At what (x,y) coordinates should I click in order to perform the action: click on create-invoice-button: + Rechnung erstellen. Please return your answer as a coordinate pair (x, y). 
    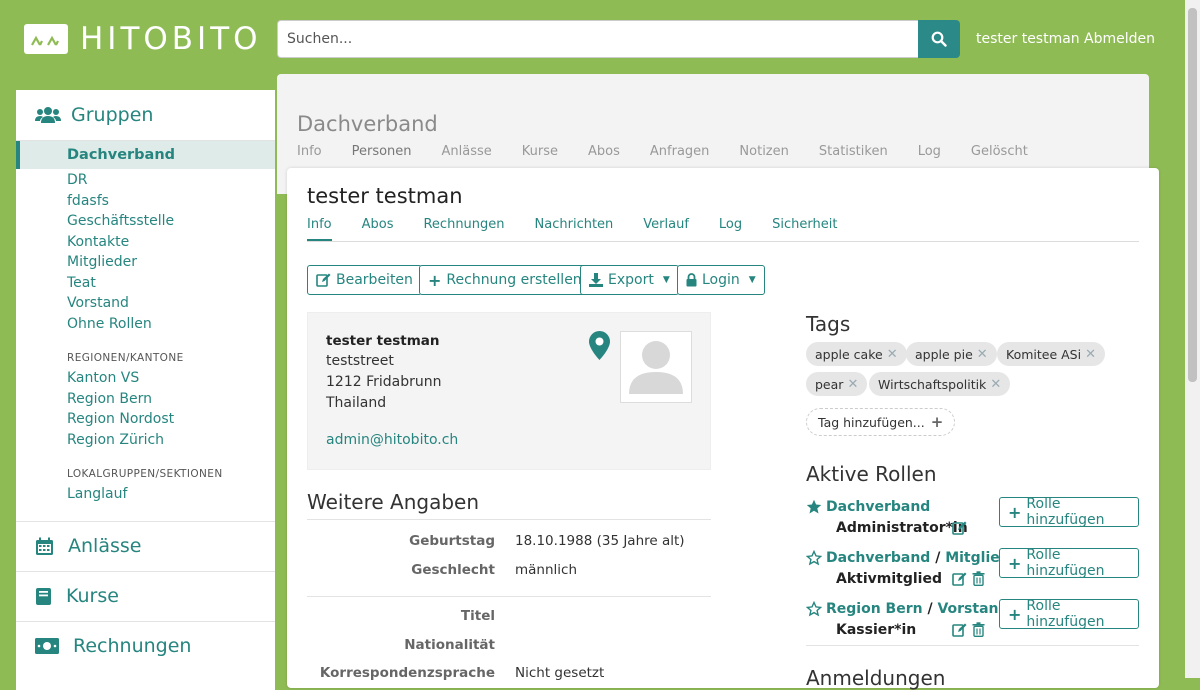
    Looking at the image, I should click on (505, 280).